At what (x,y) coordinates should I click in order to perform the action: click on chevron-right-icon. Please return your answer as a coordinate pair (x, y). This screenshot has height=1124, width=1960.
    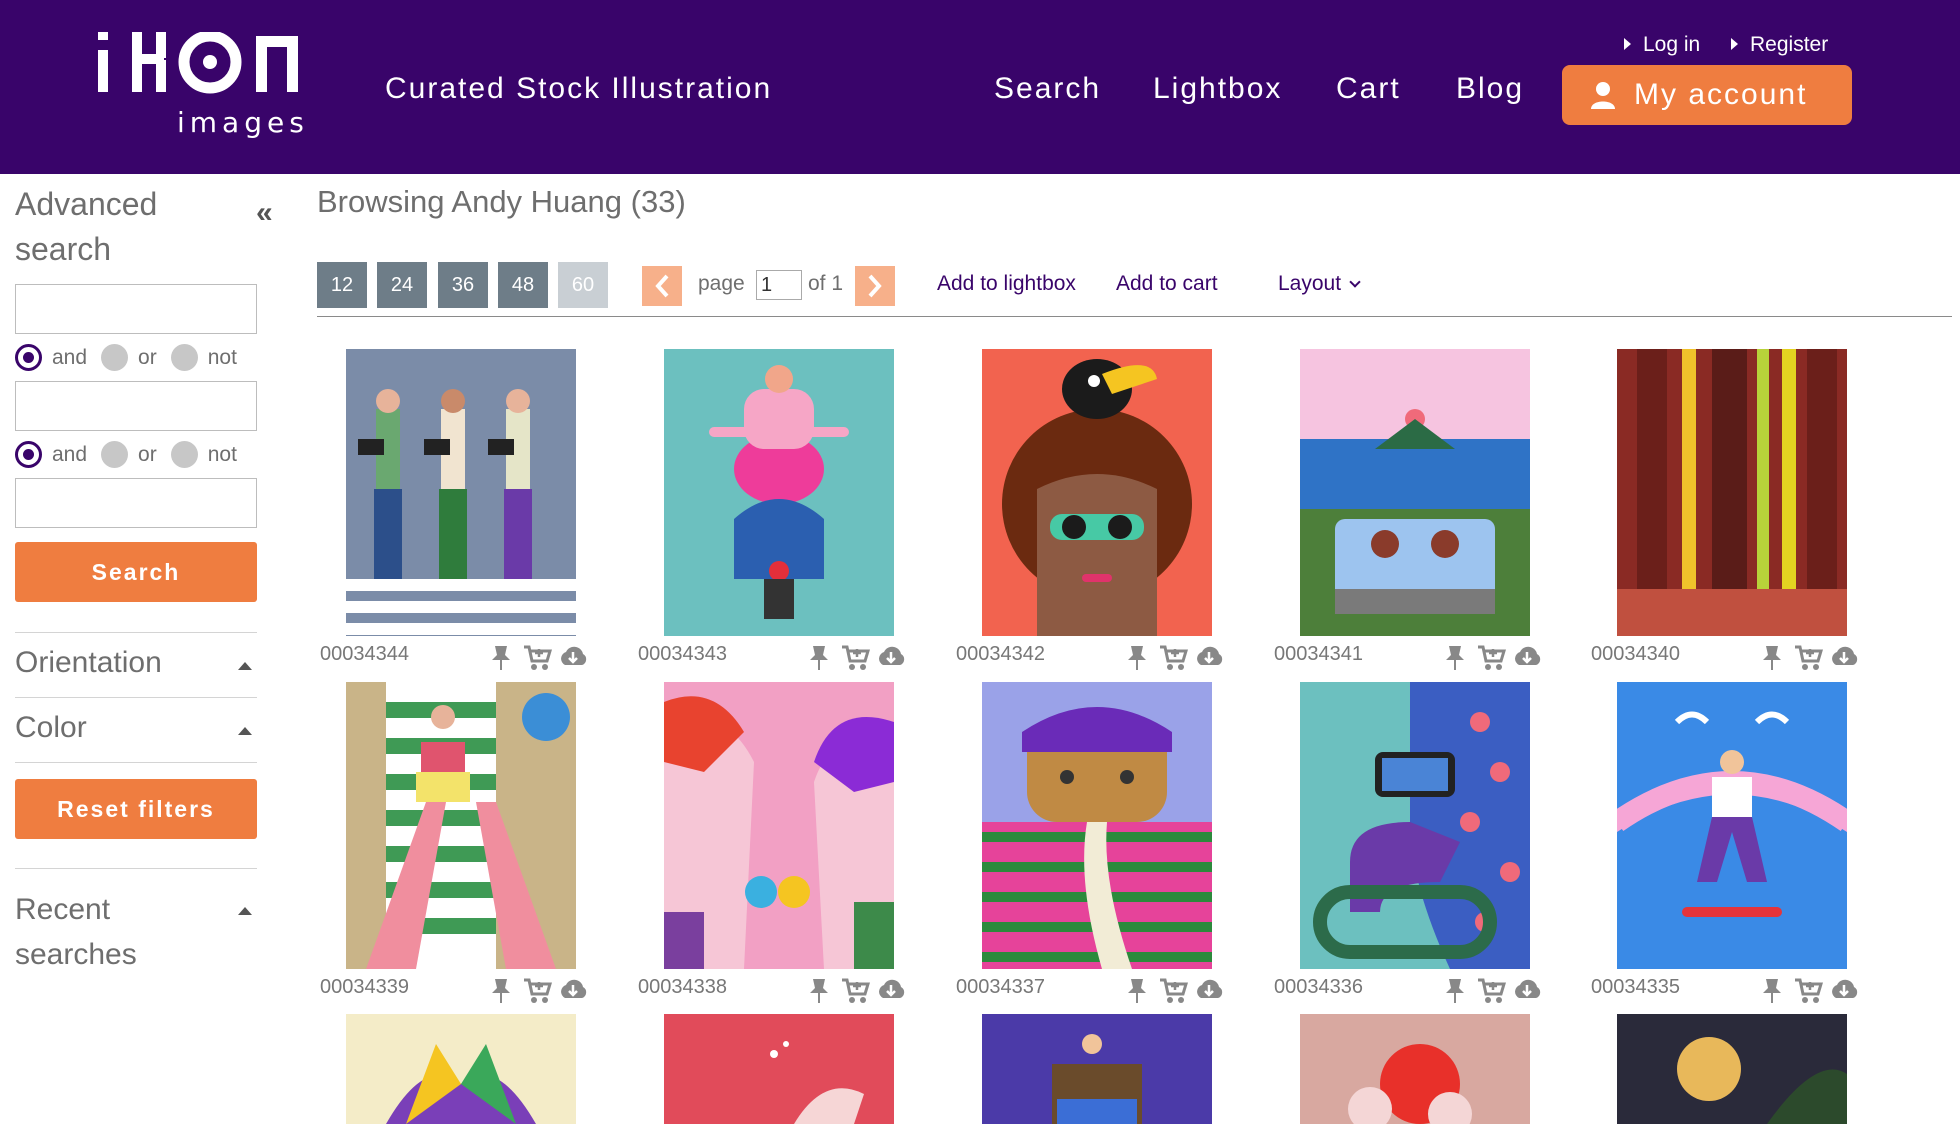
    Looking at the image, I should click on (875, 286).